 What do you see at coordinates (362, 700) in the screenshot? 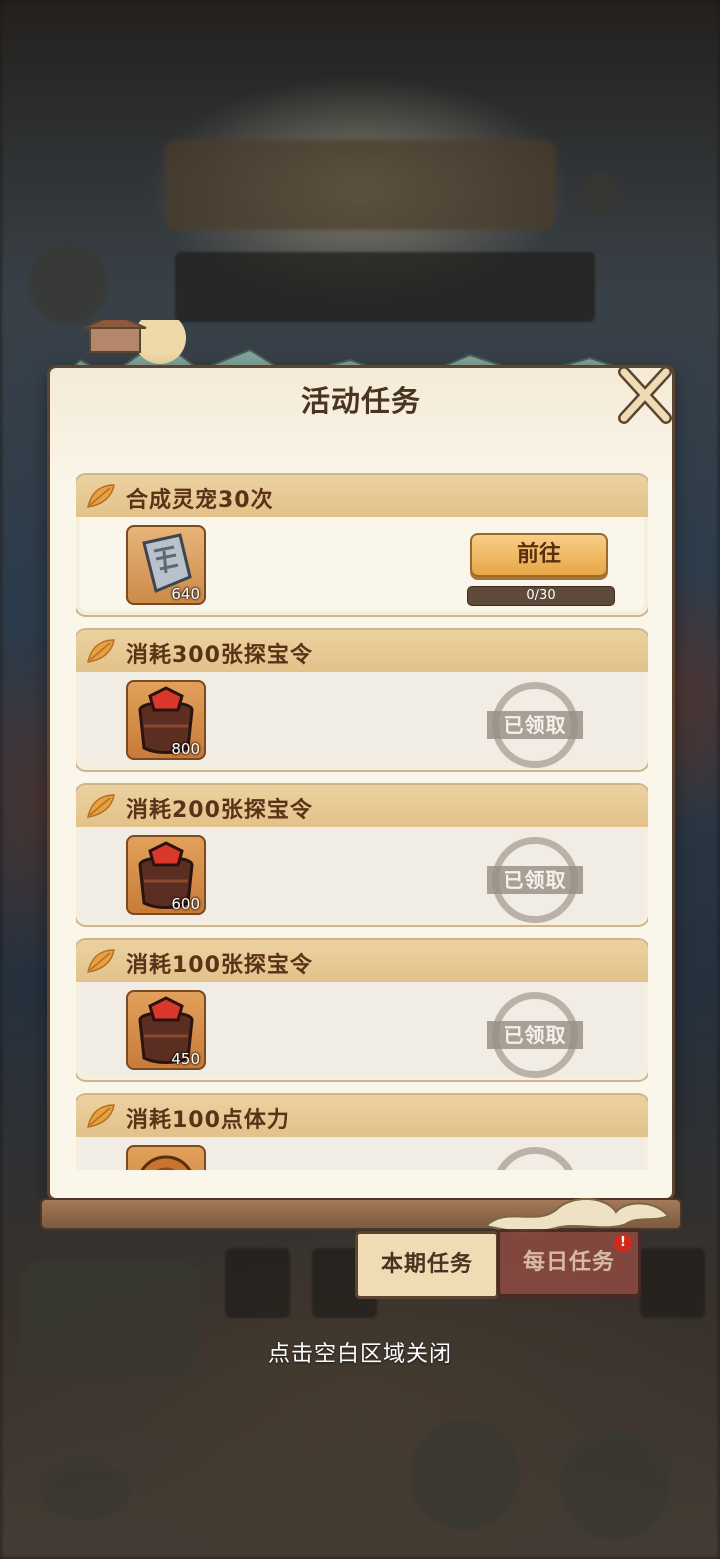
I see `task-card: 消耗300张探宝令 800 已领取` at bounding box center [362, 700].